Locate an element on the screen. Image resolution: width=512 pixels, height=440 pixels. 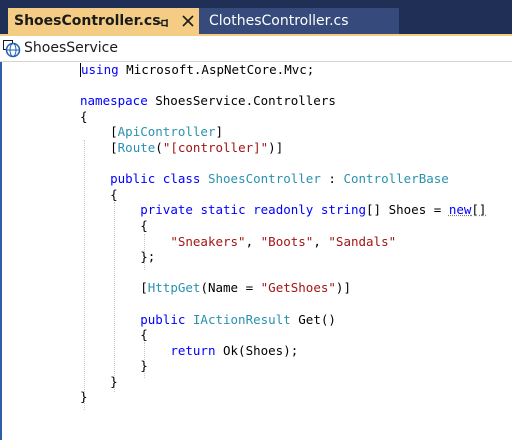
namespace-name: ShoesService.Controllers is located at coordinates (241, 101).